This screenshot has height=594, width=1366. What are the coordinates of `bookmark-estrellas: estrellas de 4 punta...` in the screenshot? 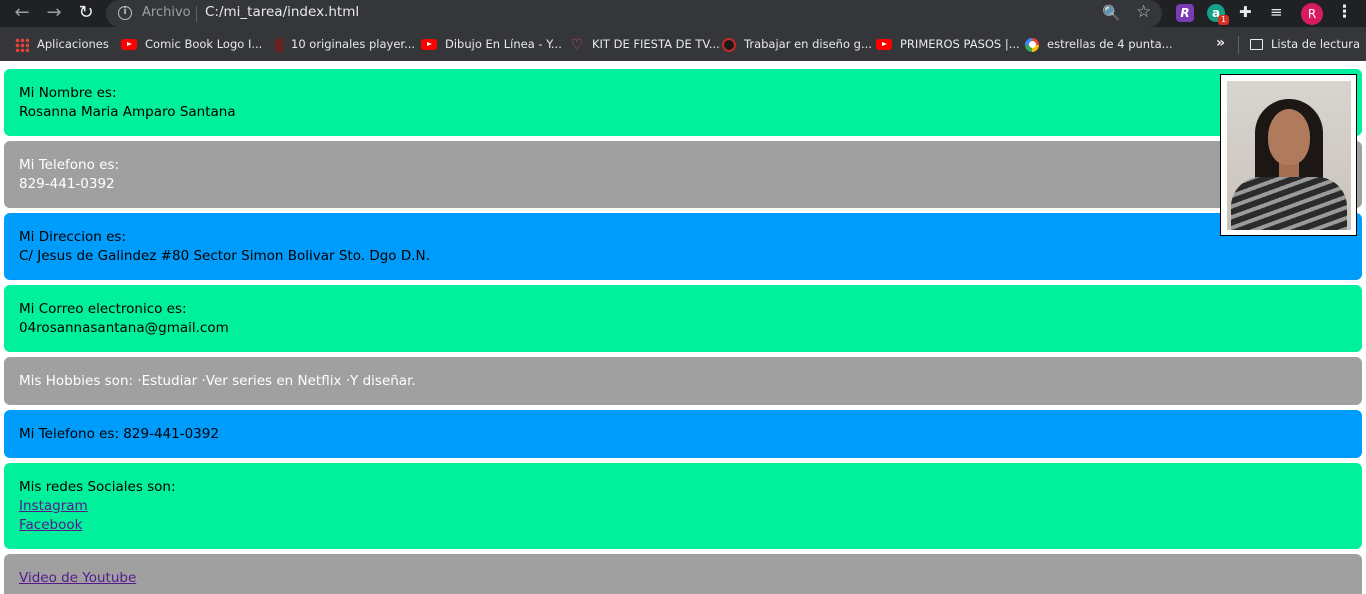 It's located at (1099, 44).